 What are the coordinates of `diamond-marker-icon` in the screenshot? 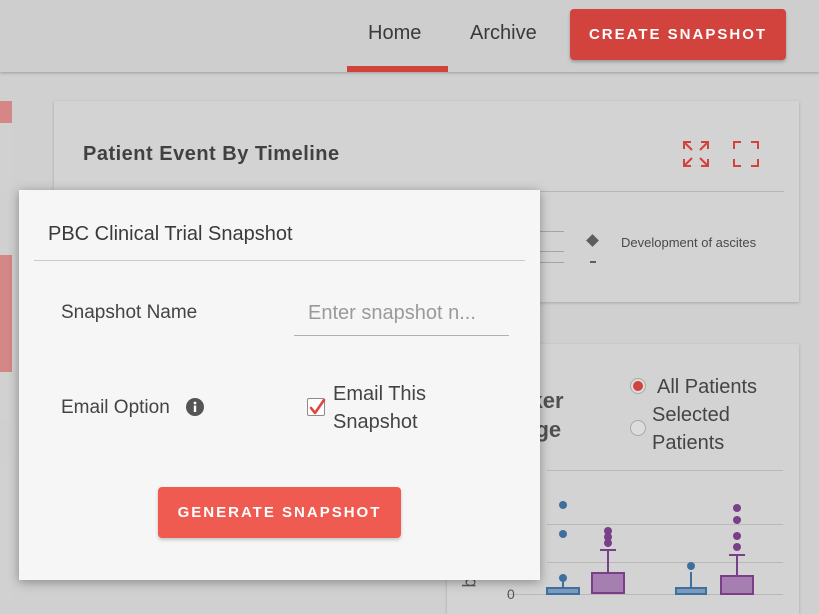 It's located at (592, 240).